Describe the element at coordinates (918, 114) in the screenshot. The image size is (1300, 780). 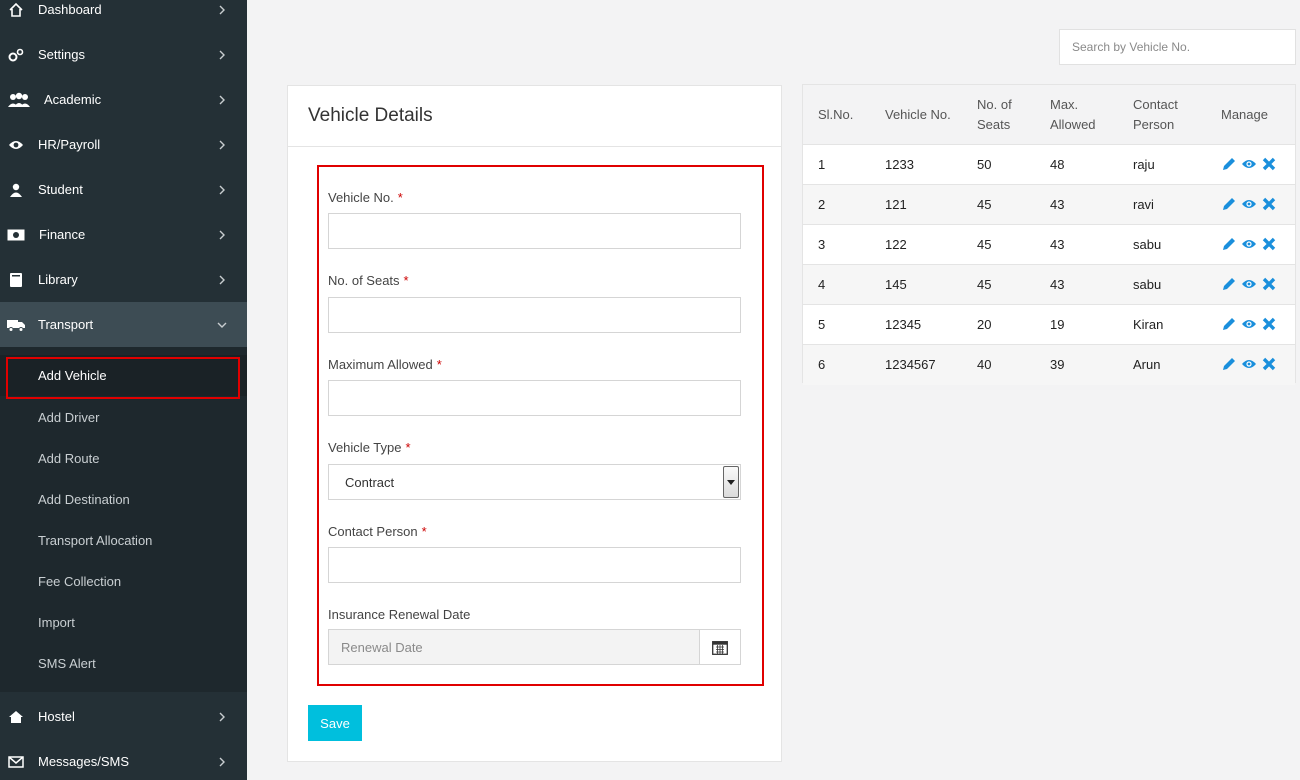
I see `header-vehicle-no: Vehicle No.` at that location.